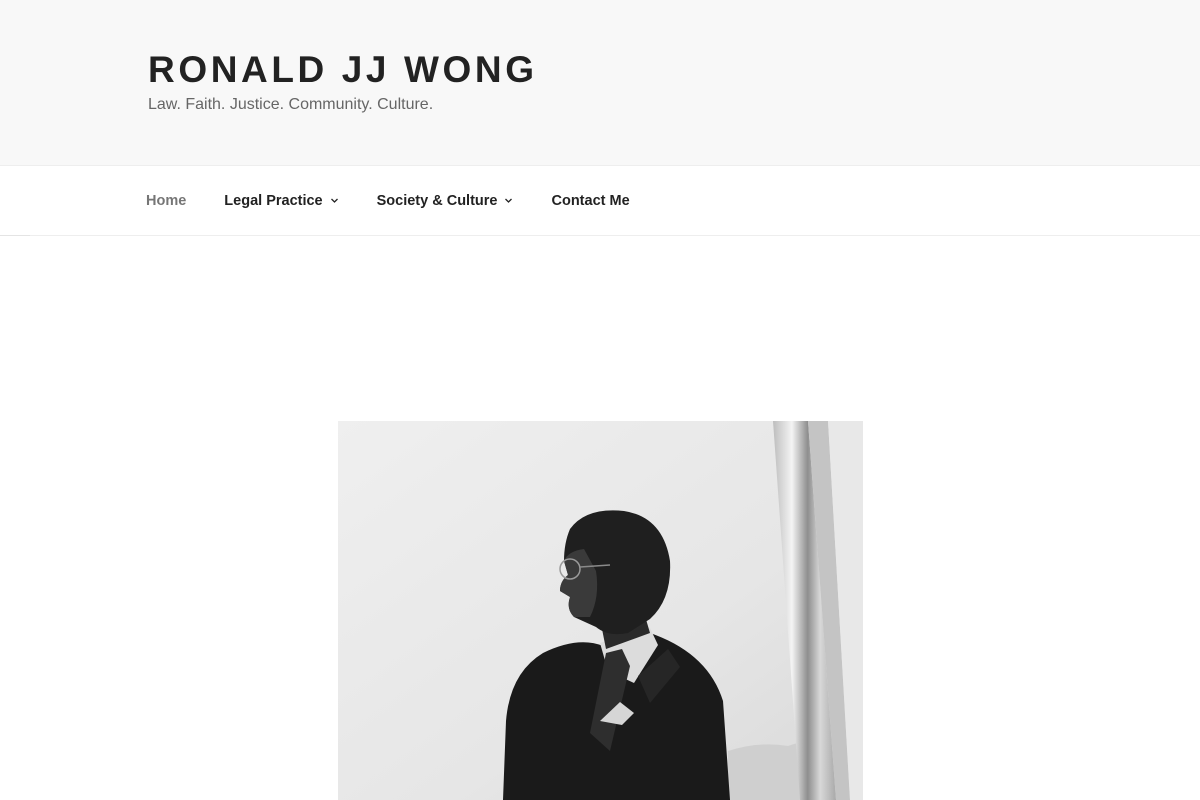 The width and height of the screenshot is (1200, 800). What do you see at coordinates (273, 200) in the screenshot?
I see `nav-item-label: Legal Practice` at bounding box center [273, 200].